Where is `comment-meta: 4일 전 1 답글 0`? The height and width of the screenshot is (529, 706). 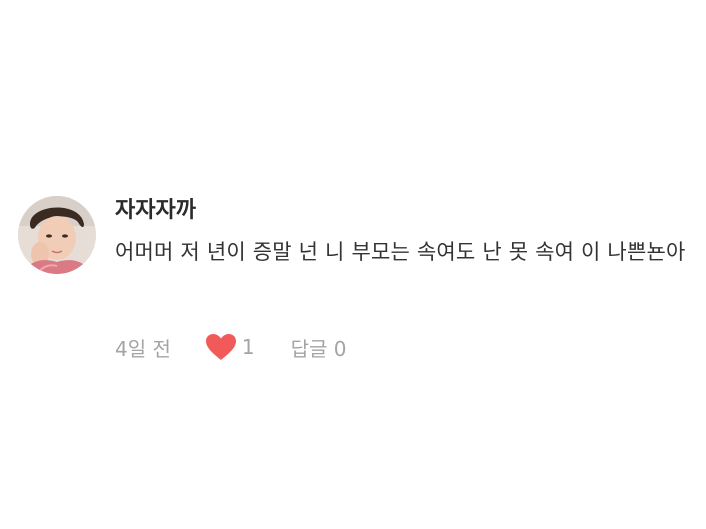 comment-meta: 4일 전 1 답글 0 is located at coordinates (231, 347).